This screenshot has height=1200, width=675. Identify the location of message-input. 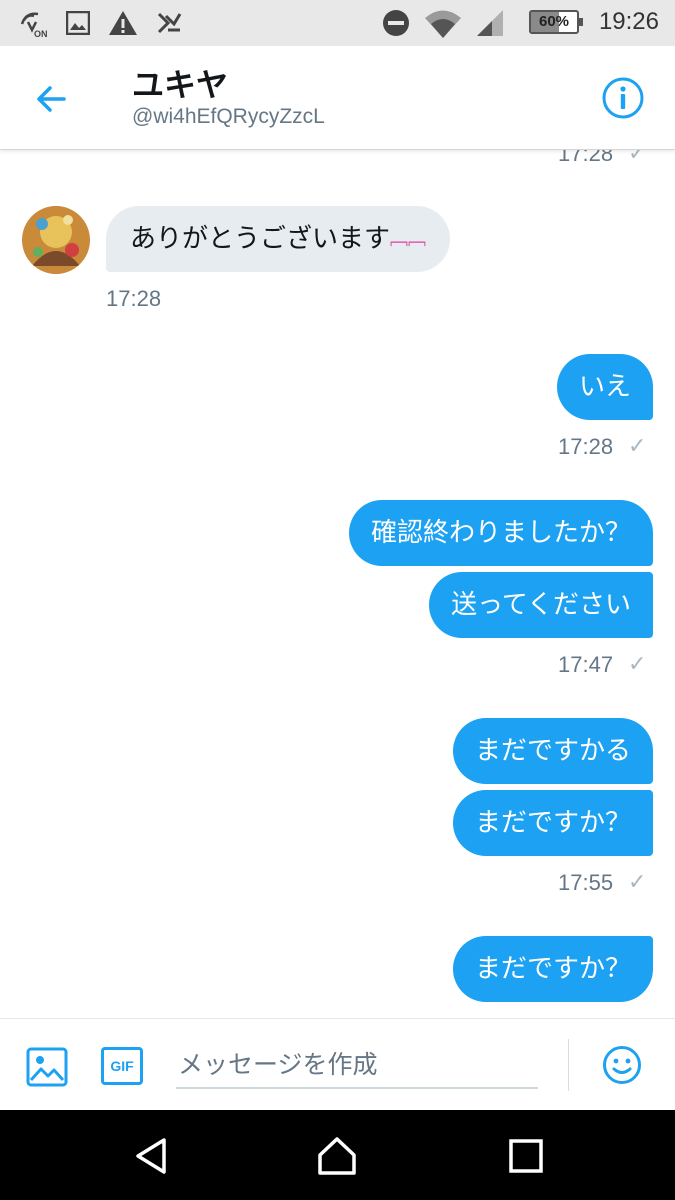
(357, 1065).